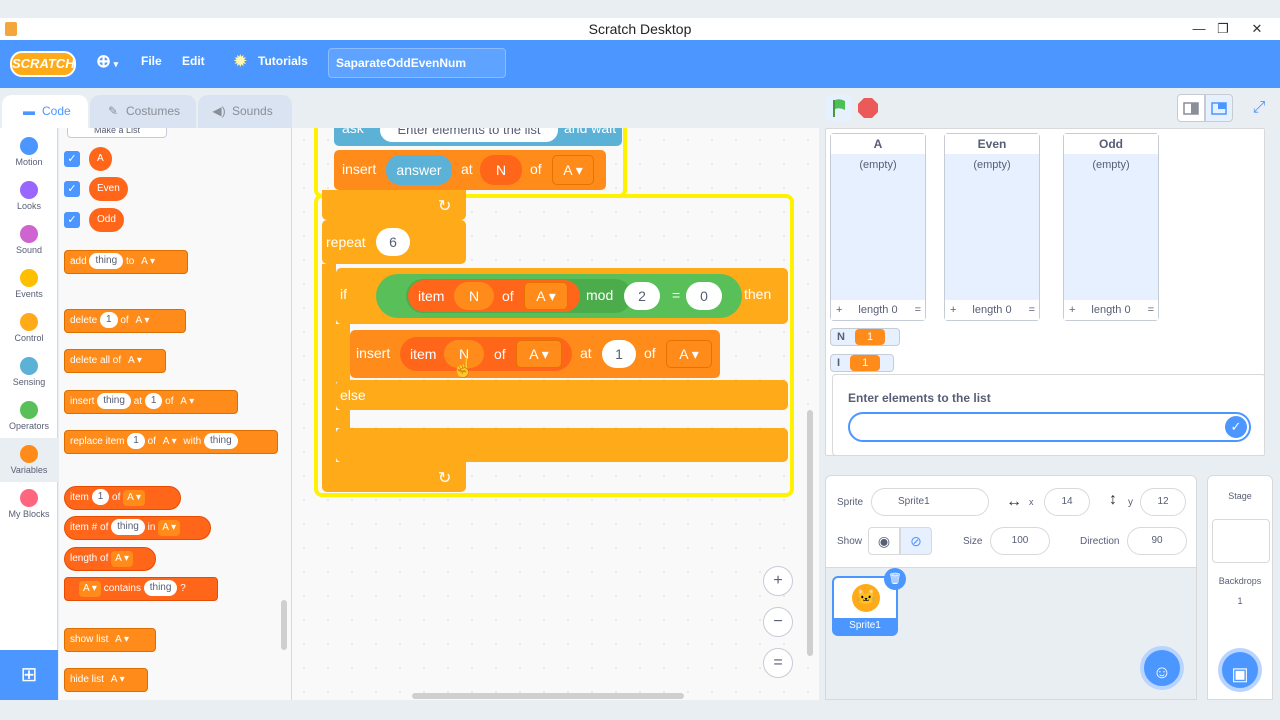  Describe the element at coordinates (72, 220) in the screenshot. I see `list-odd-checkbox: ✓` at that location.